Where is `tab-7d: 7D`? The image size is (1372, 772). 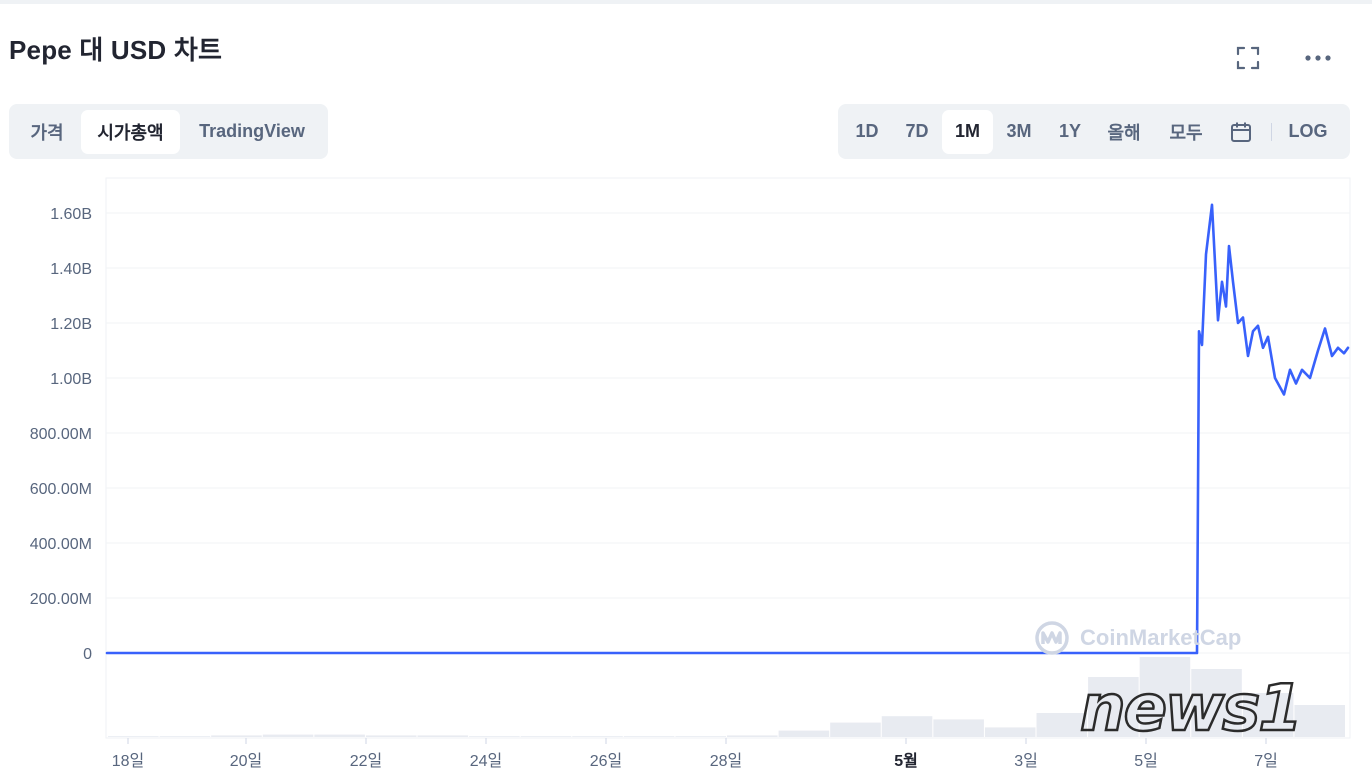 tab-7d: 7D is located at coordinates (917, 132).